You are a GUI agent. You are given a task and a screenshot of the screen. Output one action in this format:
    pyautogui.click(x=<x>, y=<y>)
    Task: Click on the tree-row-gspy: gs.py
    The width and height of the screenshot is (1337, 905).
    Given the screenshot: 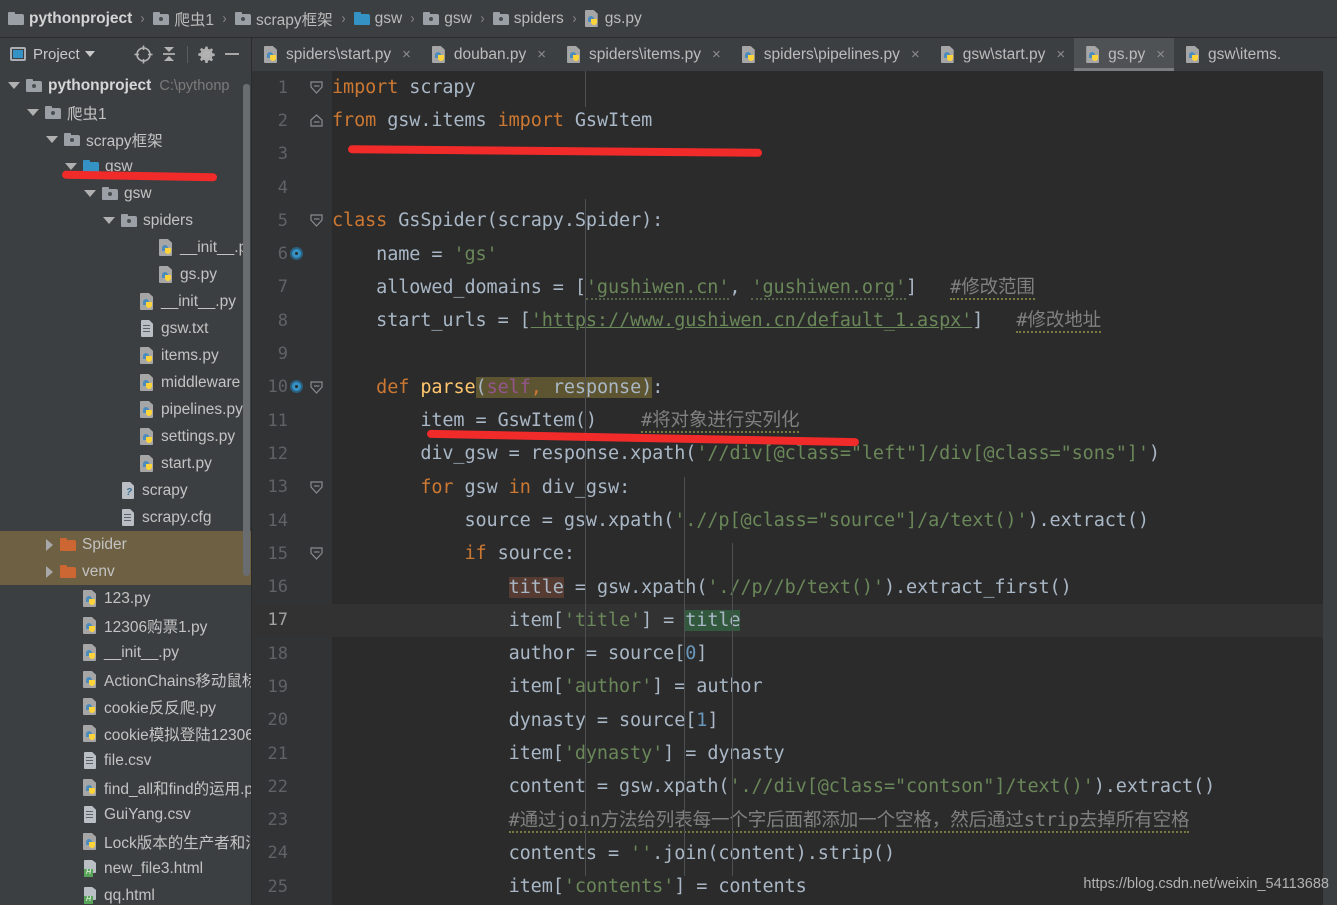 What is the action you would take?
    pyautogui.click(x=125, y=274)
    